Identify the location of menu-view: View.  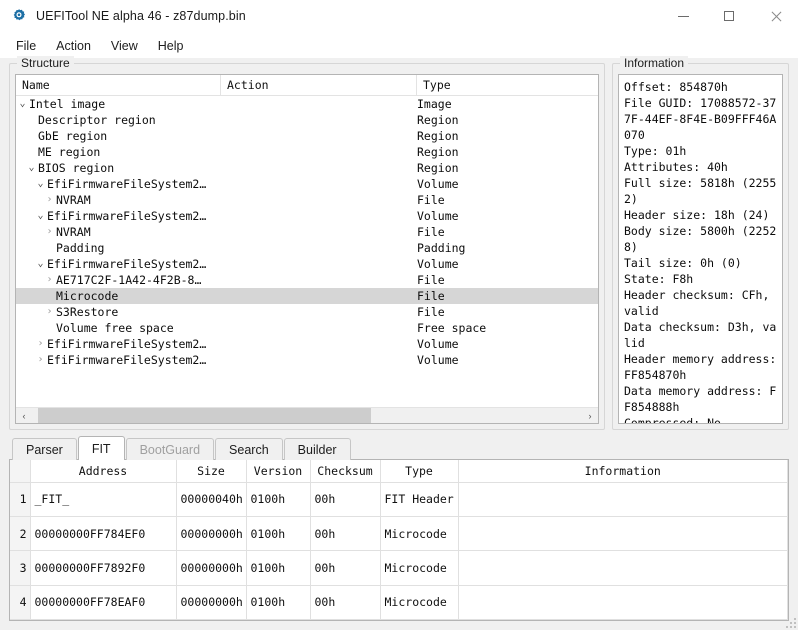
(124, 46).